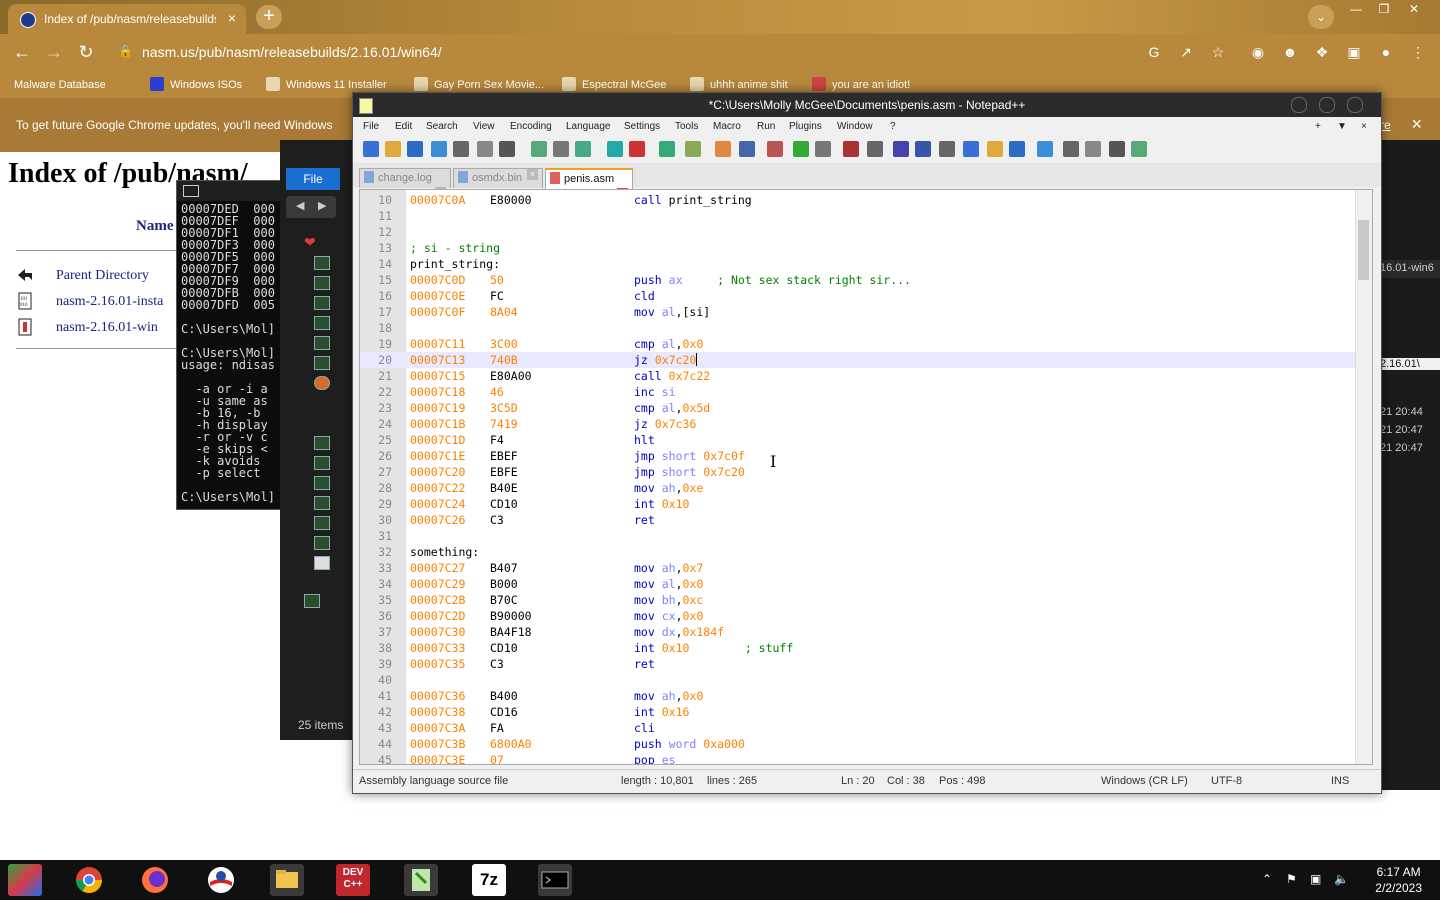 The width and height of the screenshot is (1440, 900). What do you see at coordinates (1363, 477) in the screenshot?
I see `vertical-scrollbar` at bounding box center [1363, 477].